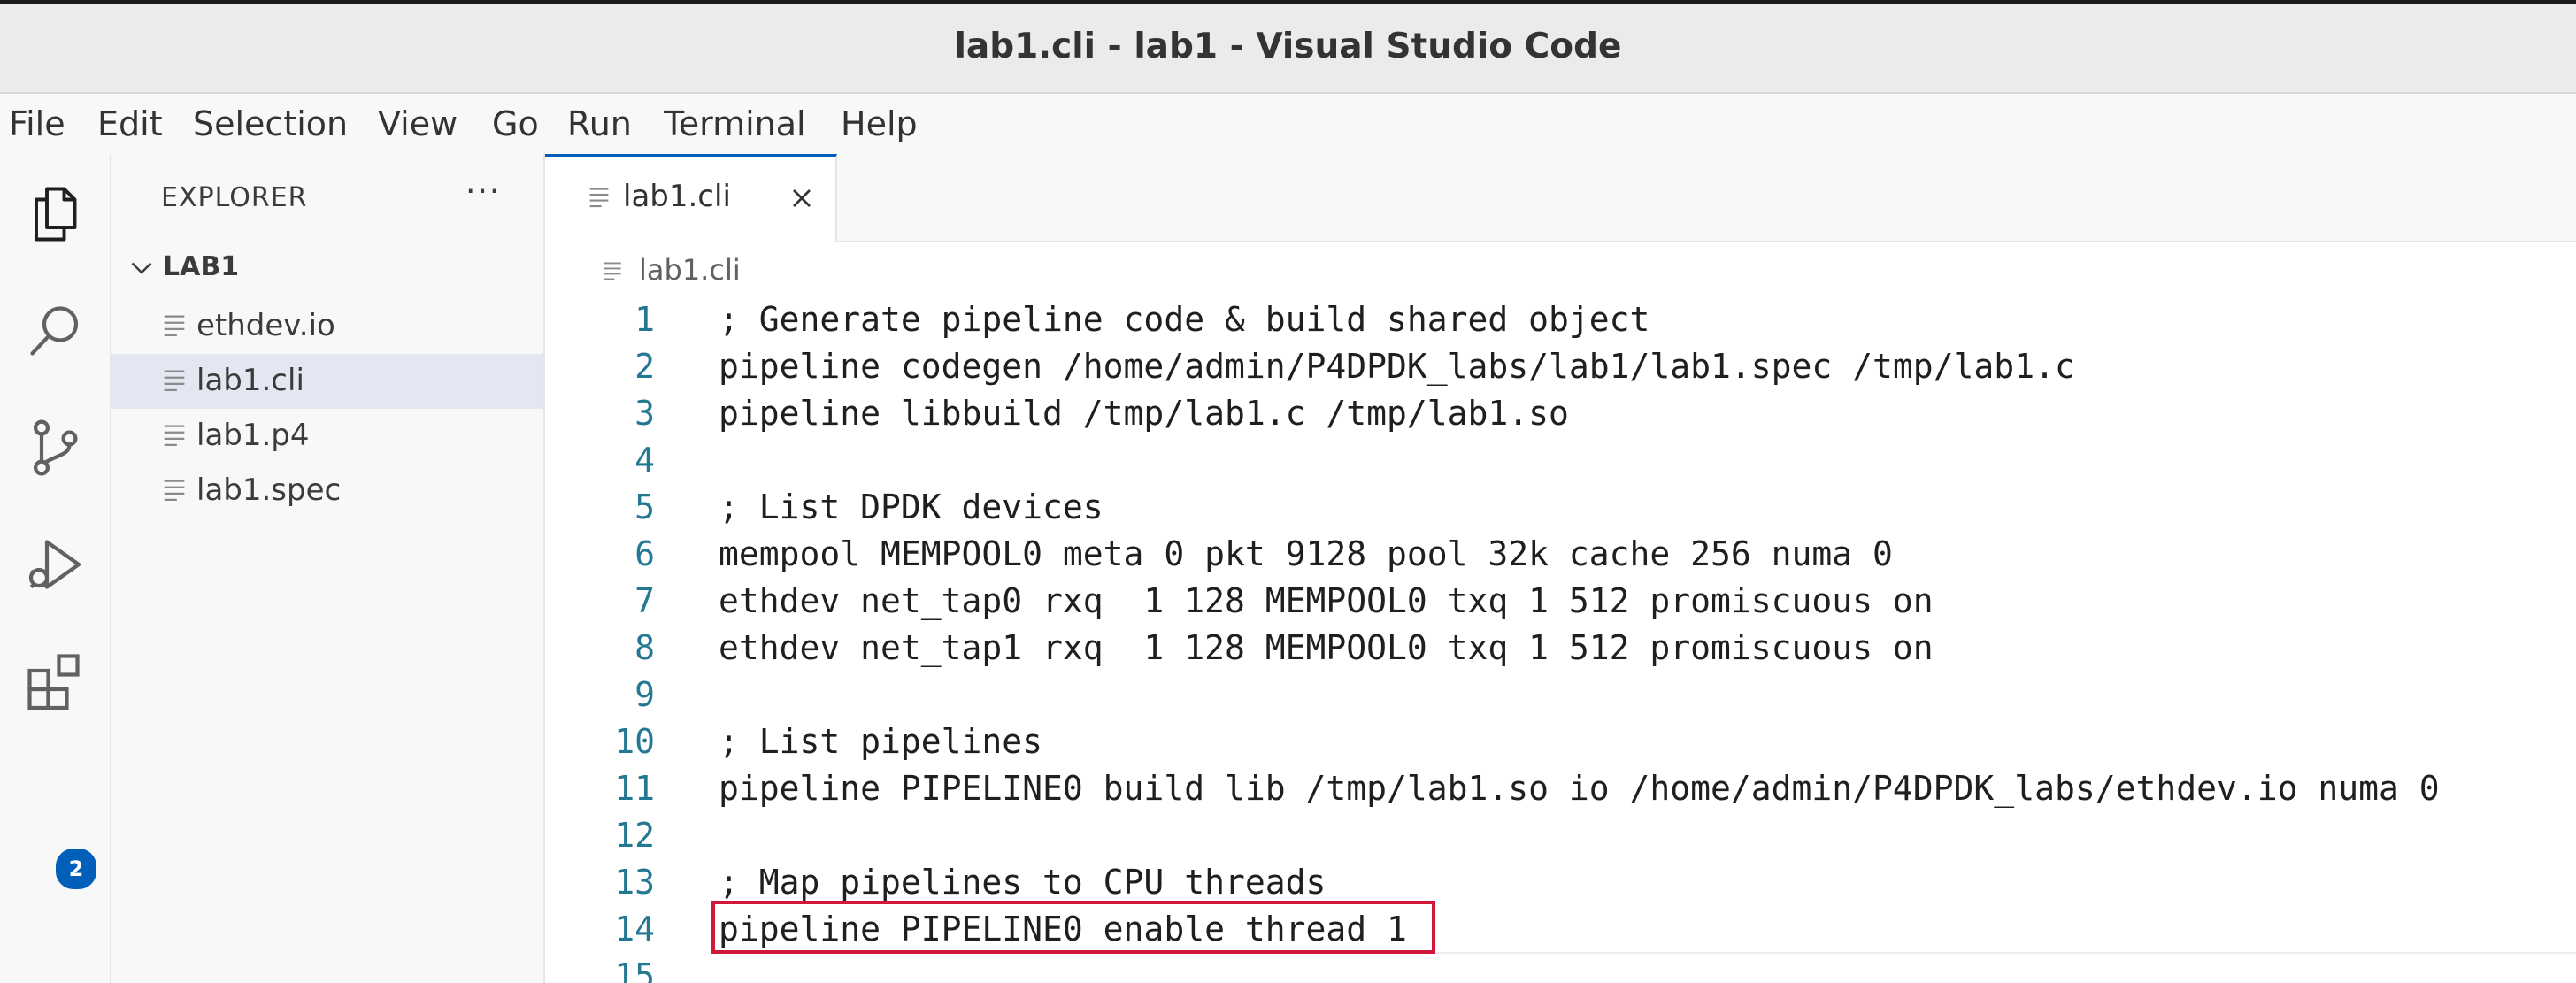  I want to click on line-number: 9, so click(644, 694).